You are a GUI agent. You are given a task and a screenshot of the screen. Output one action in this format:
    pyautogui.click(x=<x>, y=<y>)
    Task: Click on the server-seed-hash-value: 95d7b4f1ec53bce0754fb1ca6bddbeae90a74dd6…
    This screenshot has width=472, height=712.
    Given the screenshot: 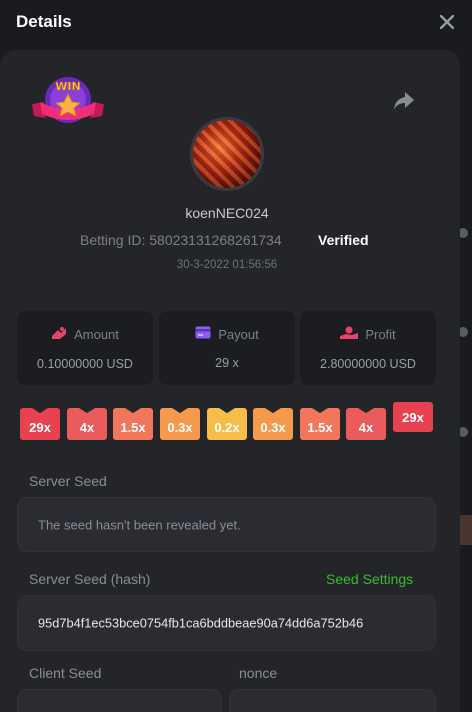 What is the action you would take?
    pyautogui.click(x=201, y=623)
    